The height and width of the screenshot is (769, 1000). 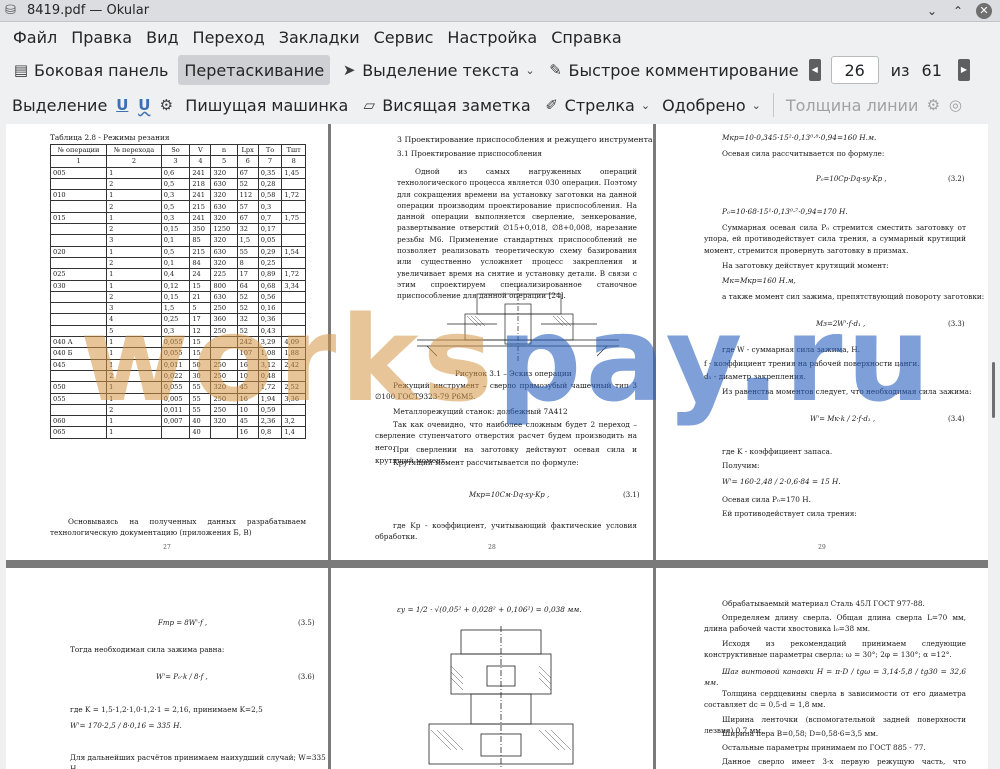 What do you see at coordinates (224, 184) in the screenshot?
I see `table-cell: 630` at bounding box center [224, 184].